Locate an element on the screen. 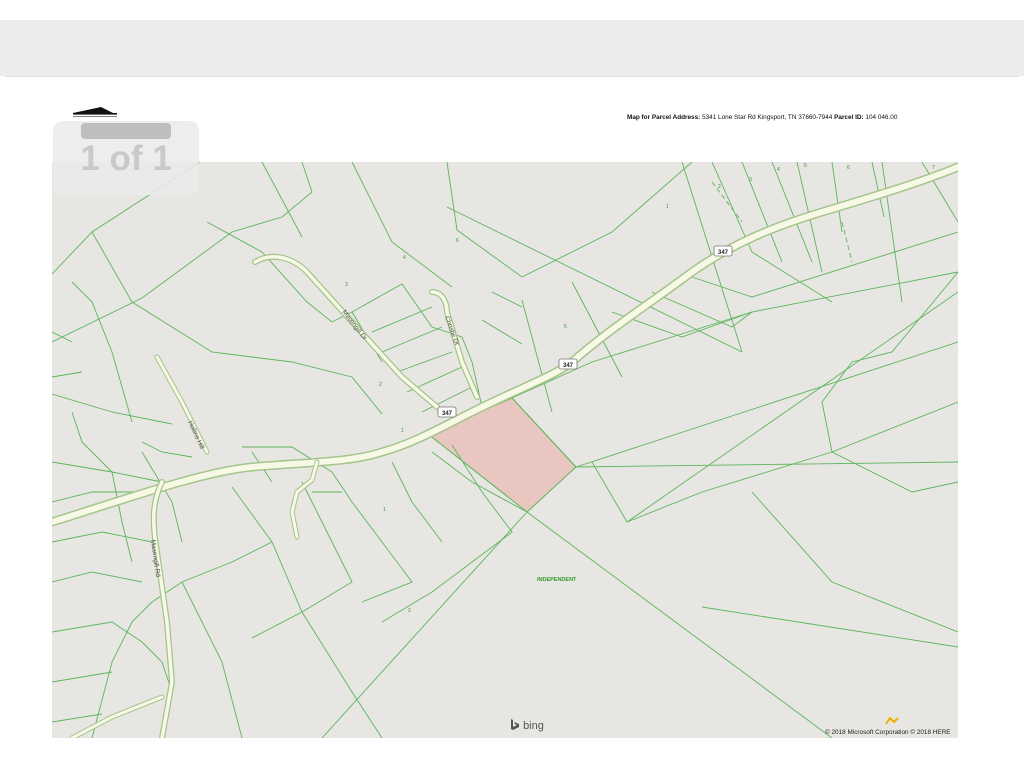 The height and width of the screenshot is (768, 1024). map-copyright: © 2018 Microsoft Corporation © 2018 HERE is located at coordinates (888, 732).